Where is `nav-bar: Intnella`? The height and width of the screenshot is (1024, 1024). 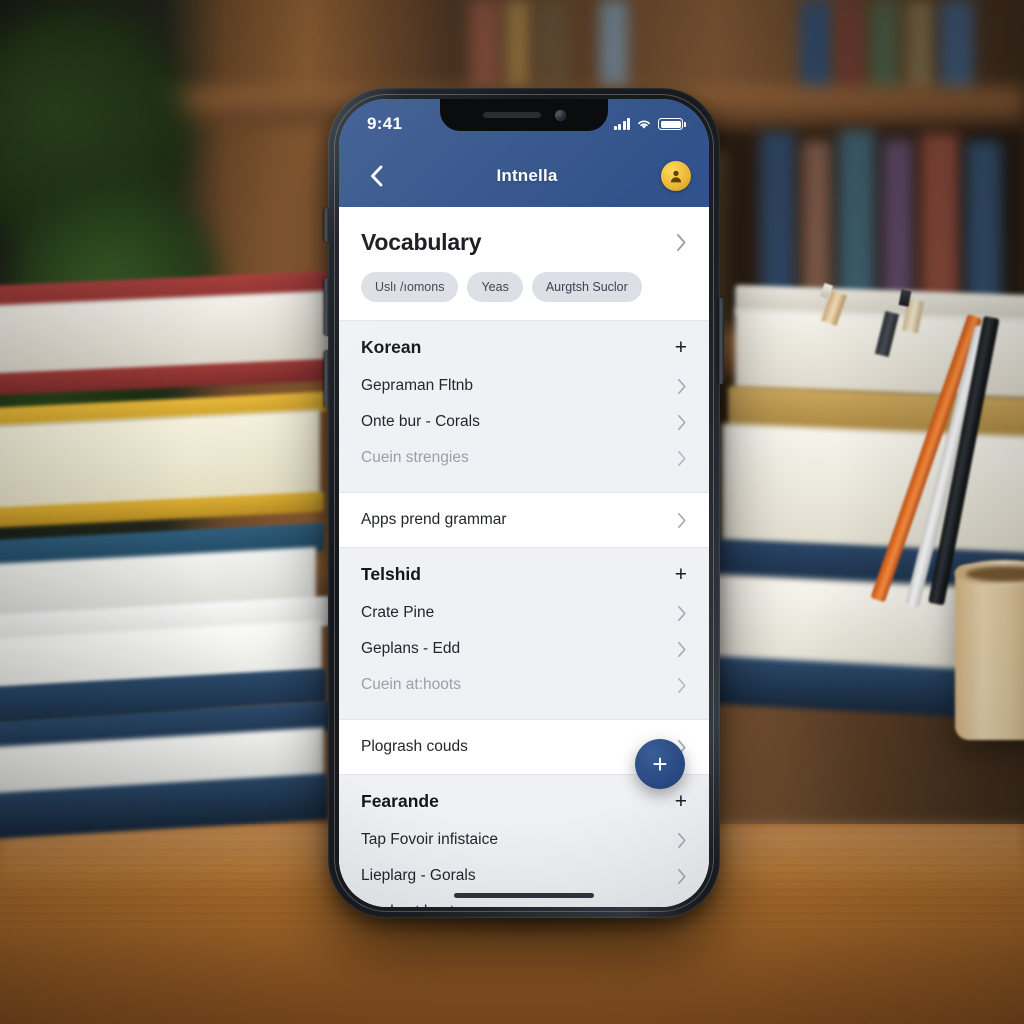 nav-bar: Intnella is located at coordinates (524, 176).